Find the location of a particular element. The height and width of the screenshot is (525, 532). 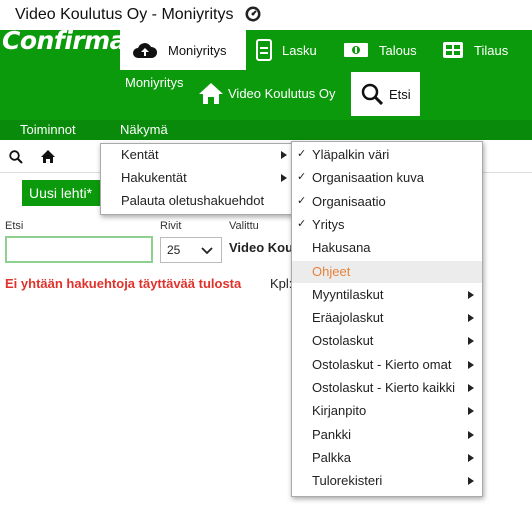

menu-item-field: Kirjanpito is located at coordinates (387, 411).